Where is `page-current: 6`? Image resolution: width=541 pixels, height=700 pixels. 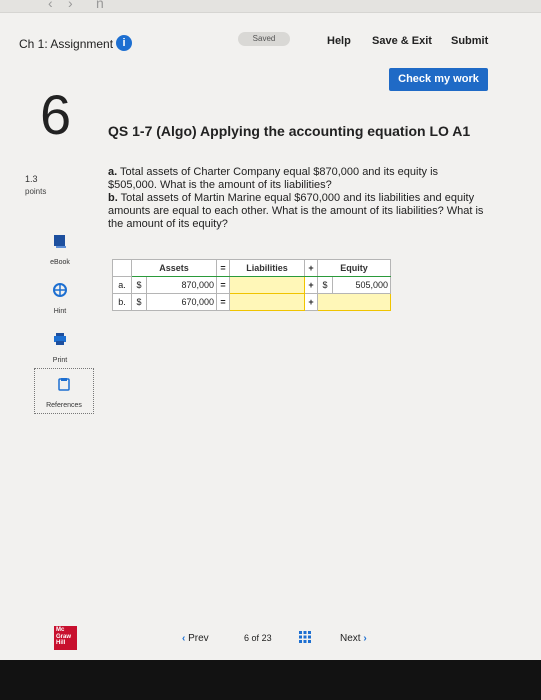
page-current: 6 is located at coordinates (247, 638).